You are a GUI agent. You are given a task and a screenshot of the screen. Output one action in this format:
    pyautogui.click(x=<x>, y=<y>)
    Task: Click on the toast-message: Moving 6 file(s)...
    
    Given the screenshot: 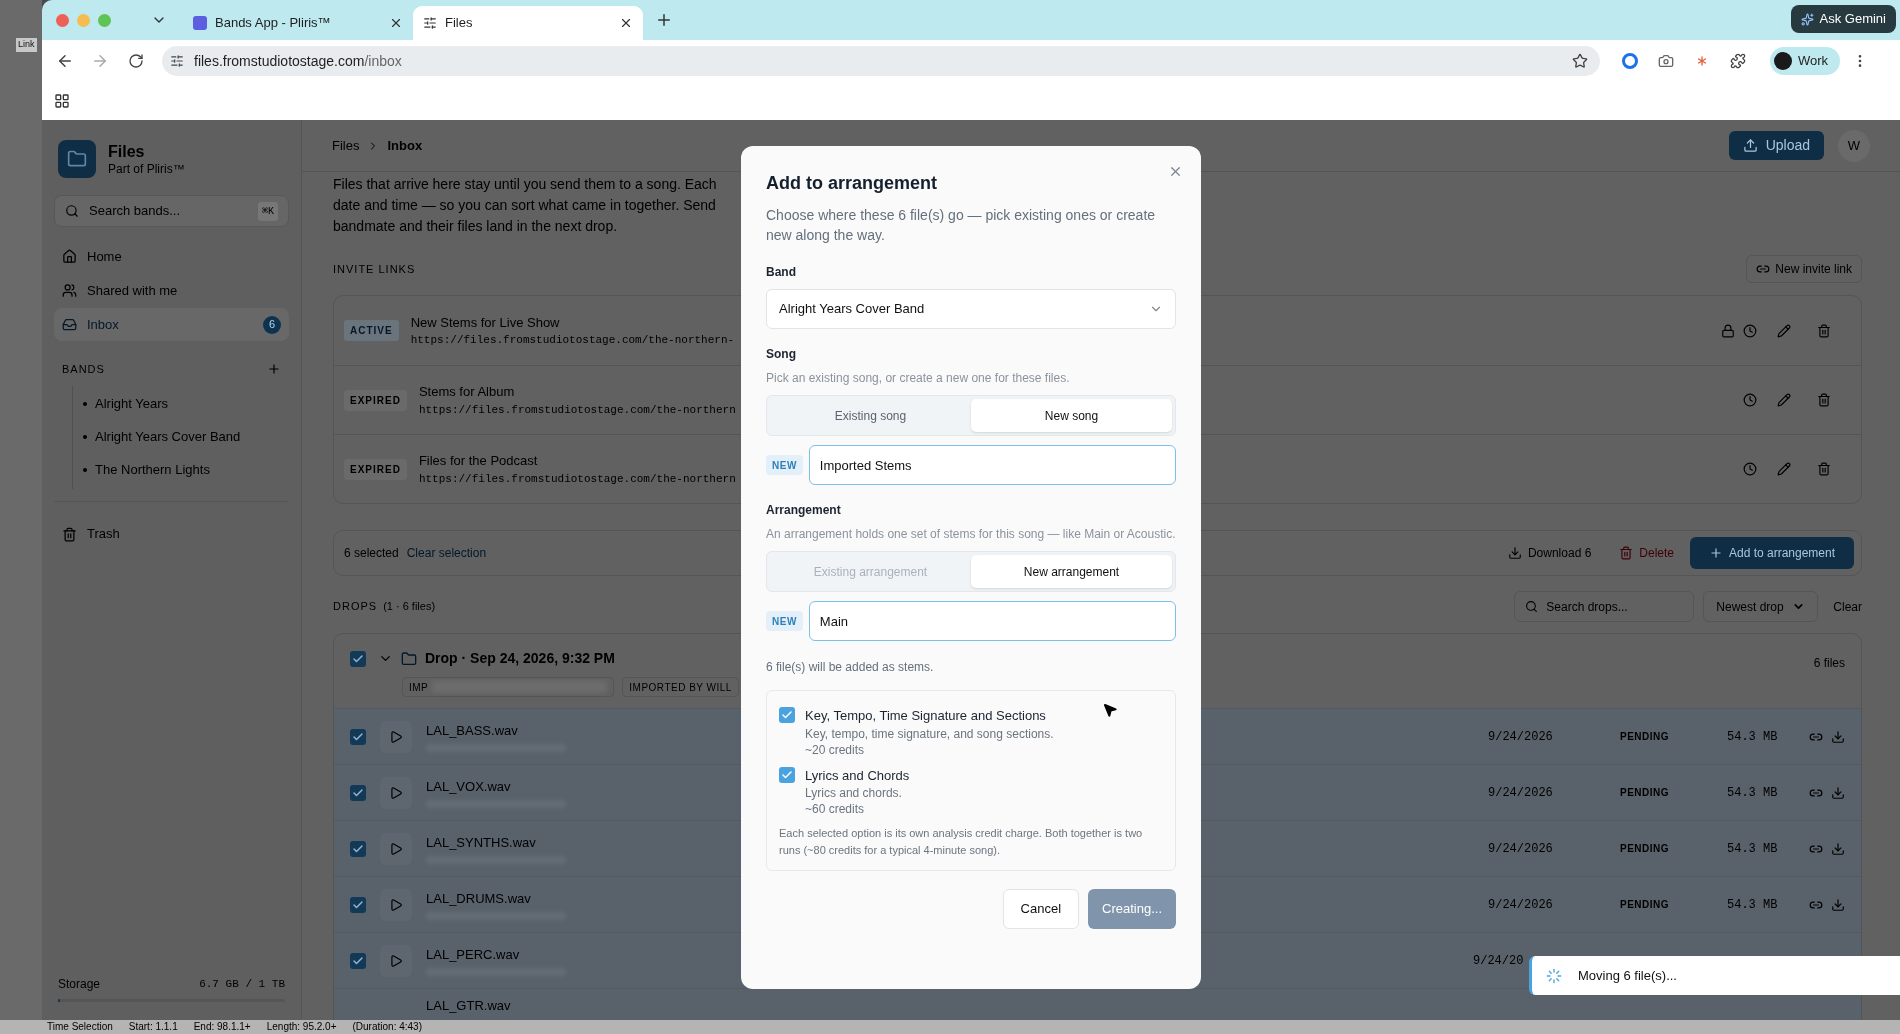 What is the action you would take?
    pyautogui.click(x=1627, y=975)
    